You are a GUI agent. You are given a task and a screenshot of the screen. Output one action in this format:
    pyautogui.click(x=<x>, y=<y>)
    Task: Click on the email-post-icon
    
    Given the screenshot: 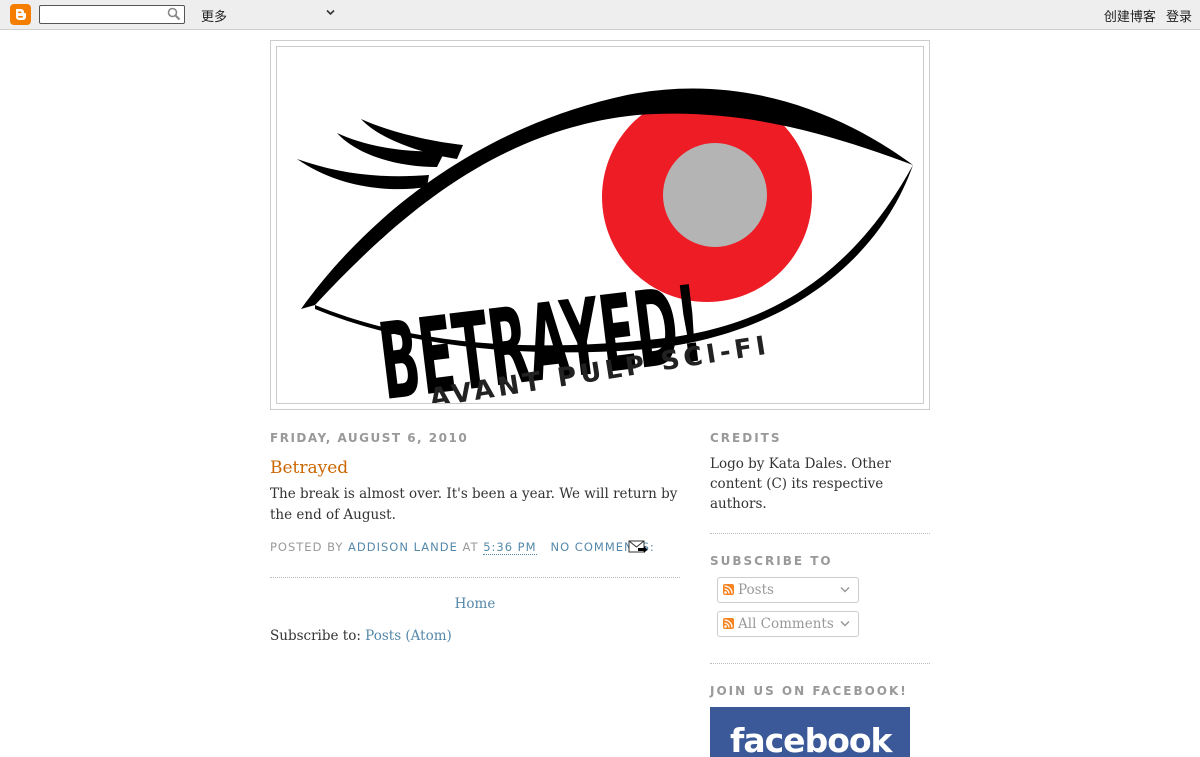 What is the action you would take?
    pyautogui.click(x=638, y=546)
    